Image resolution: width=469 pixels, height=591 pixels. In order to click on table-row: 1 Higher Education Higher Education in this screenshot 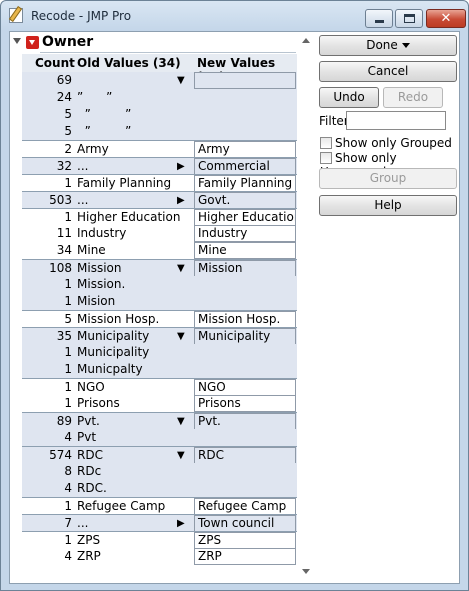, I will do `click(159, 217)`.